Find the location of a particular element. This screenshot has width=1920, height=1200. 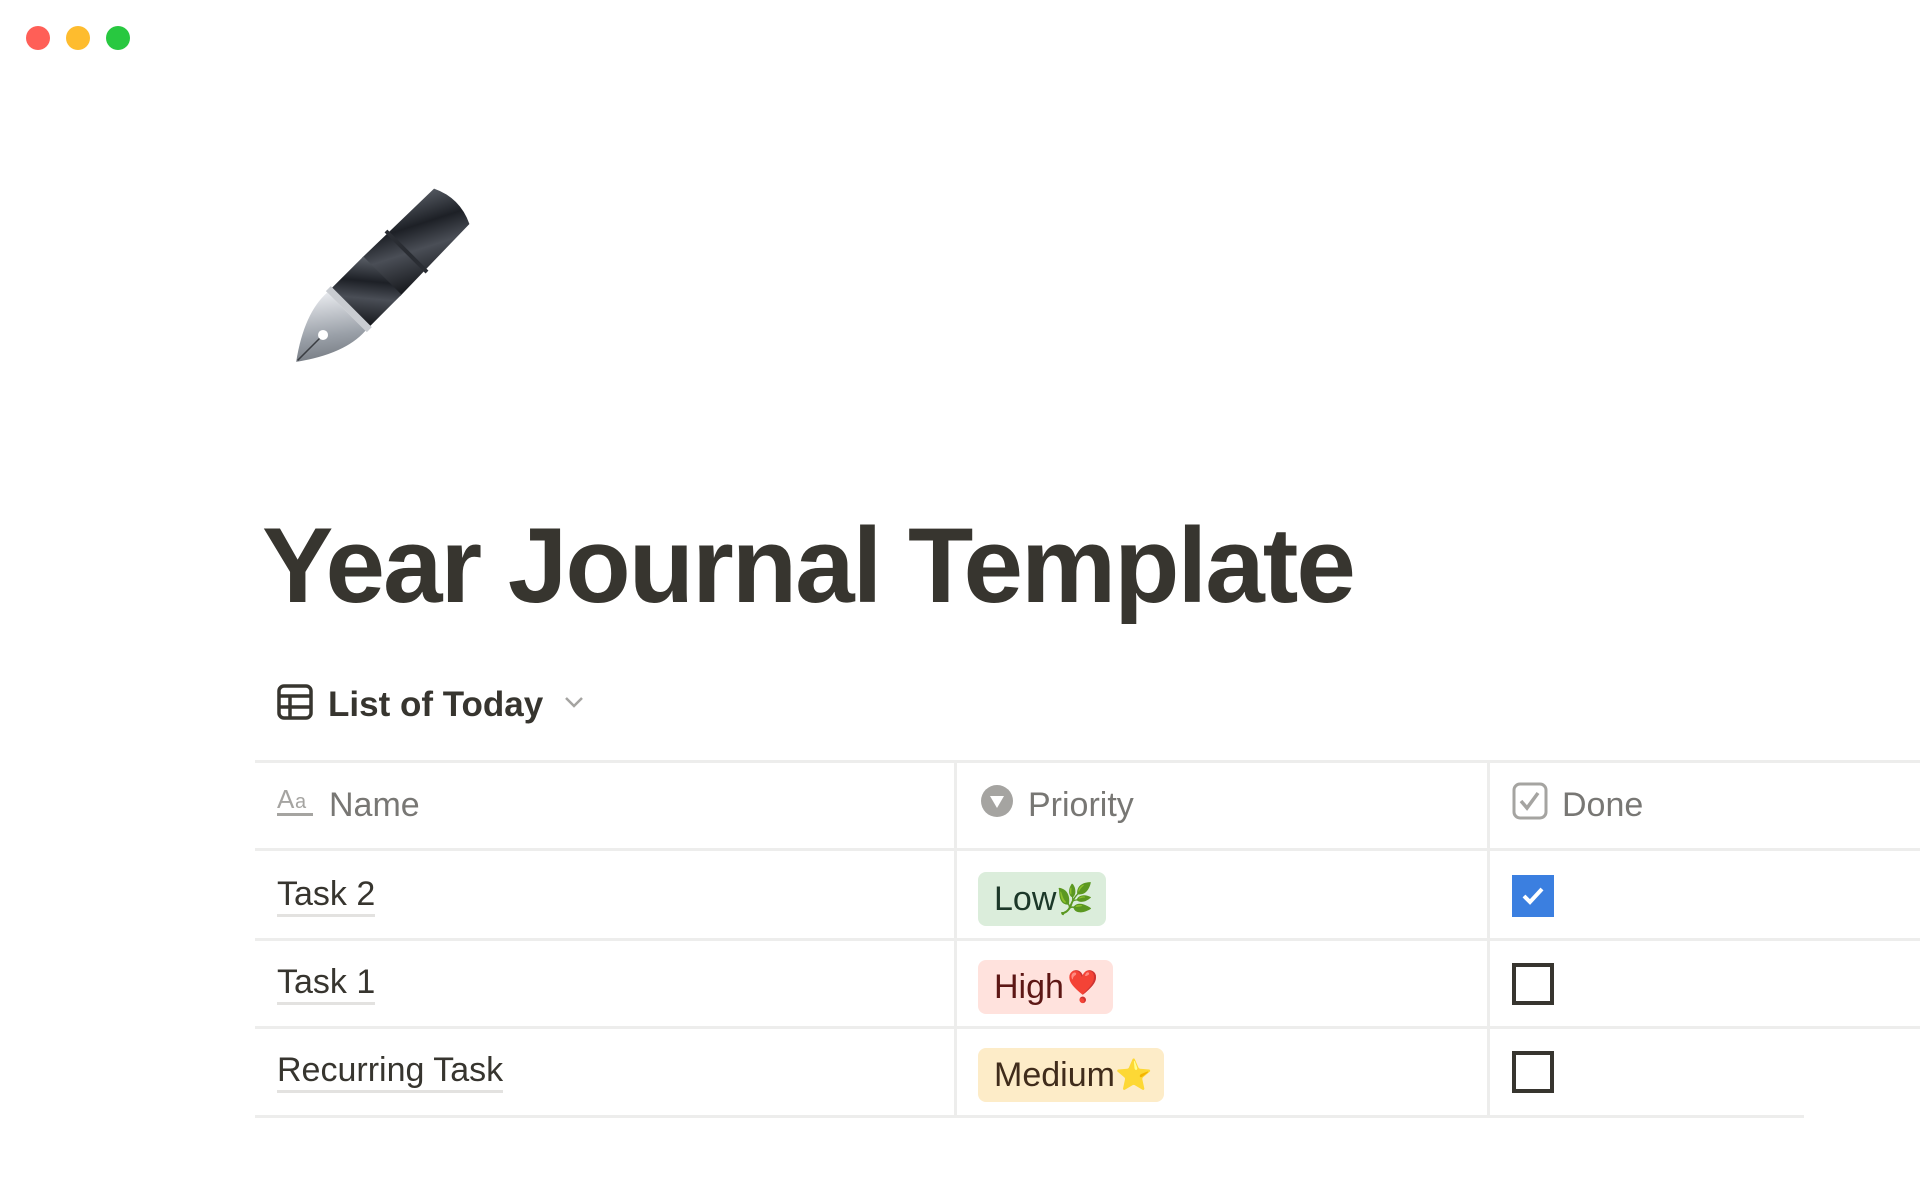

column-header-done: Done is located at coordinates (1577, 805).